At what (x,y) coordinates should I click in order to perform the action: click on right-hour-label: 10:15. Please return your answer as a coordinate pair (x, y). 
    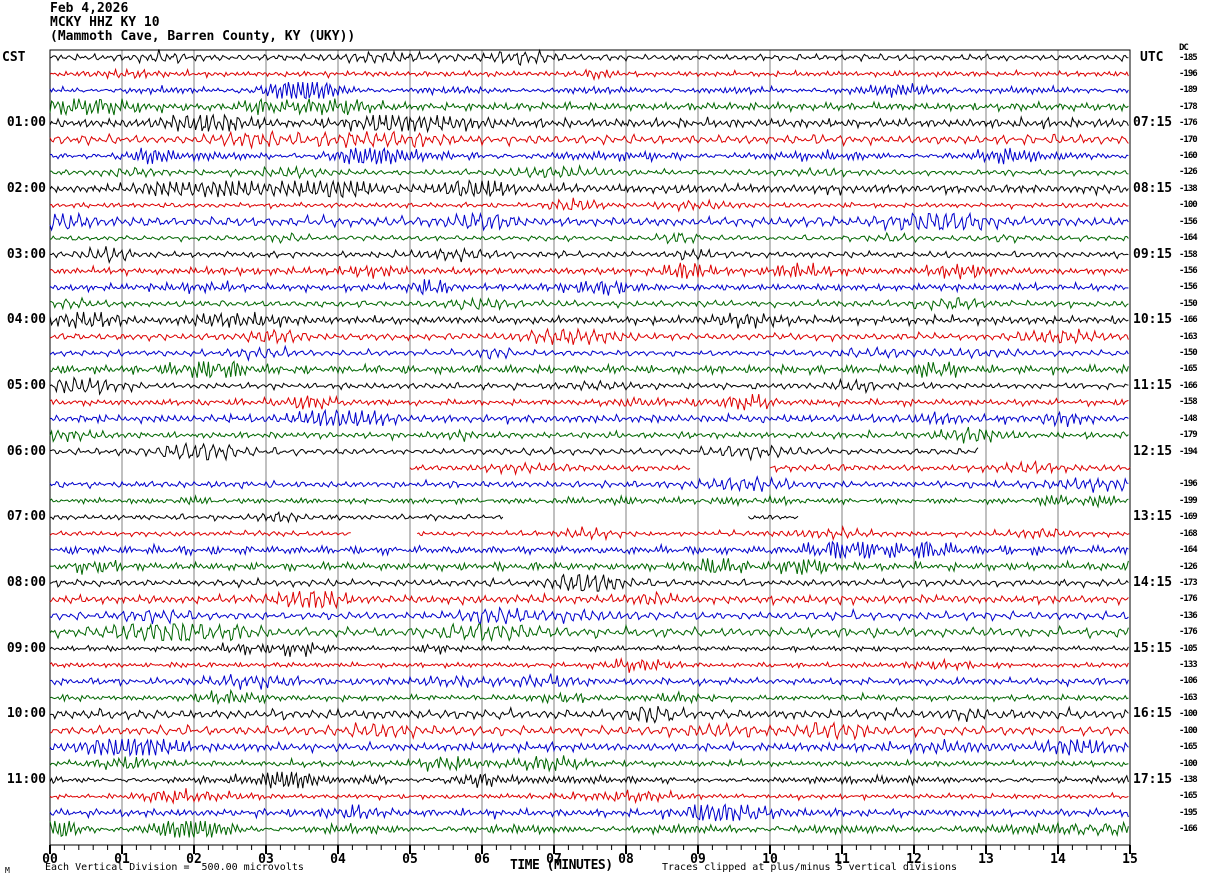
    Looking at the image, I should click on (1153, 320).